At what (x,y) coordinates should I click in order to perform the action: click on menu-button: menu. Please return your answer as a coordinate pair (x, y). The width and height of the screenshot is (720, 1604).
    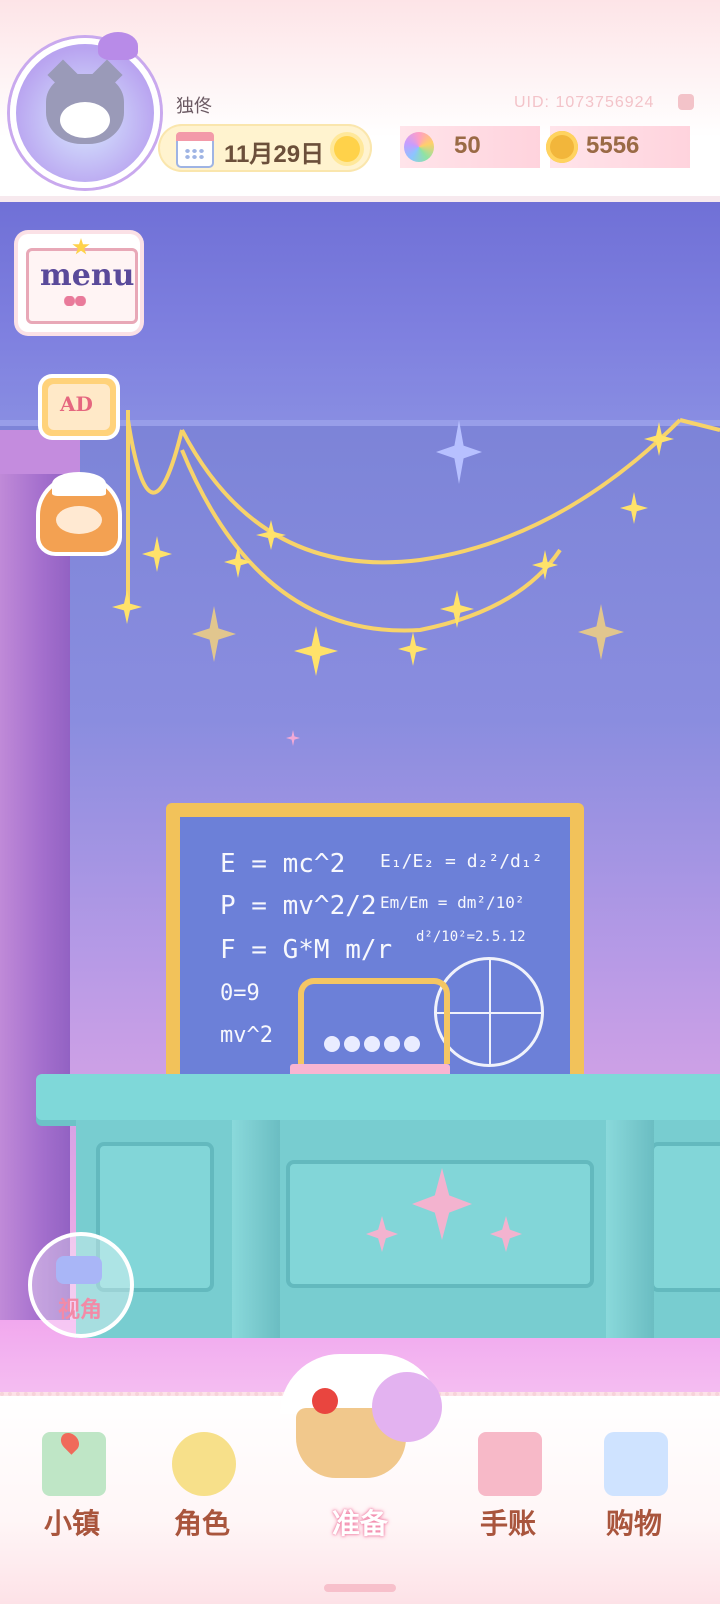
    Looking at the image, I should click on (79, 283).